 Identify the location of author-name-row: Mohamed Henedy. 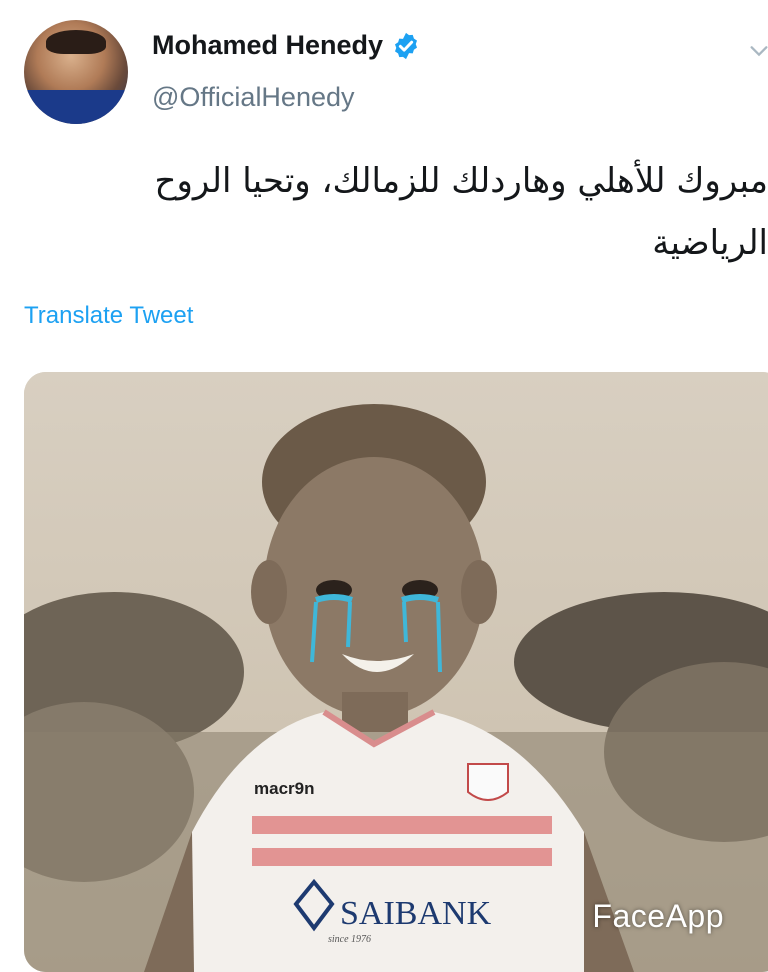
(286, 45).